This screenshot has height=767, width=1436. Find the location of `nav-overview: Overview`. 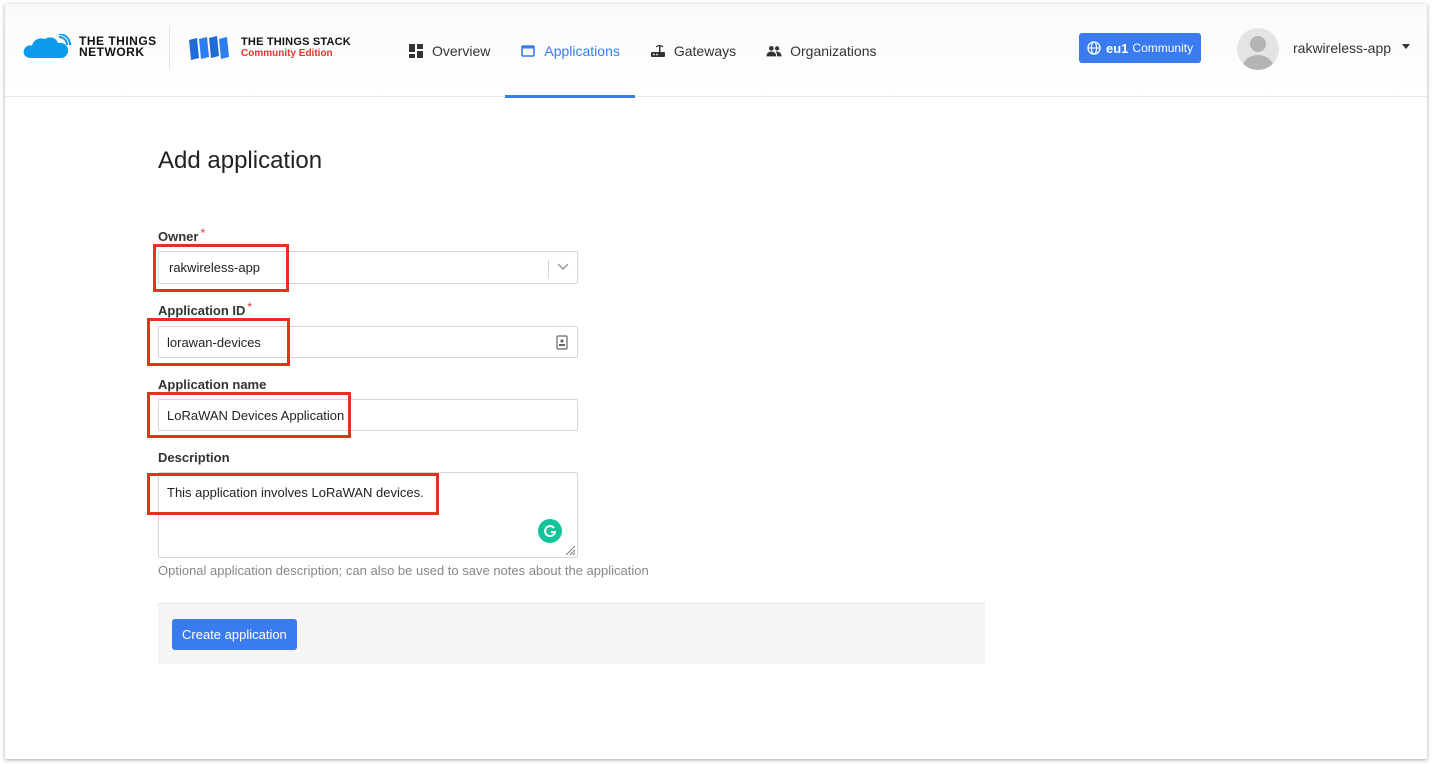

nav-overview: Overview is located at coordinates (449, 50).